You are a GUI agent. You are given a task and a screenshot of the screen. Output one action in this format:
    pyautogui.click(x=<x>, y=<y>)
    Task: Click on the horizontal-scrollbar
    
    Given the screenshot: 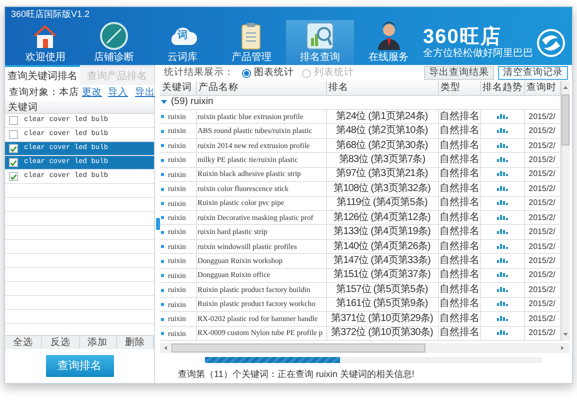 What is the action you would take?
    pyautogui.click(x=366, y=348)
    